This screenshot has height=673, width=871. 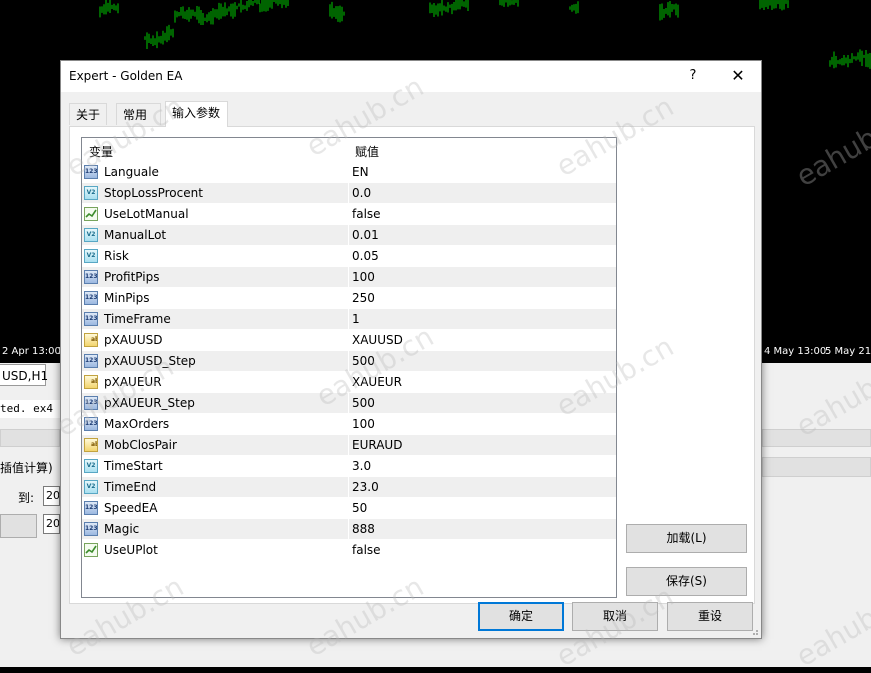 I want to click on table-row: 123 TimeFrame 1, so click(x=349, y=319).